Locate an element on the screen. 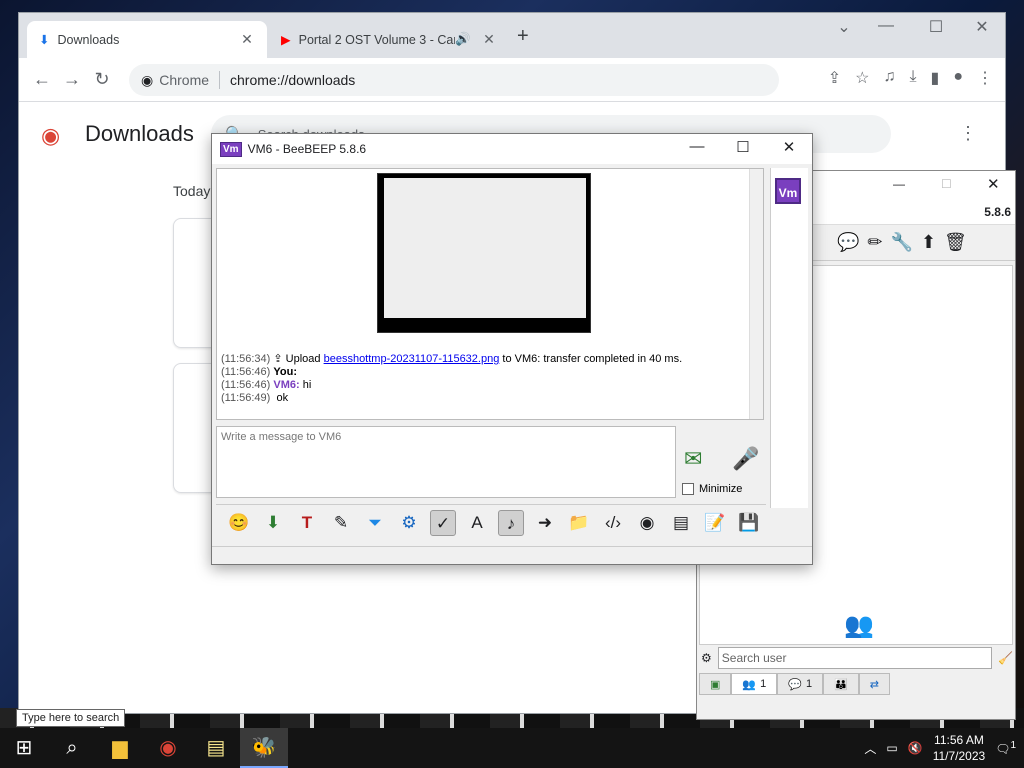 The height and width of the screenshot is (768, 1024). bookmark-star-icon: ☆ is located at coordinates (862, 78).